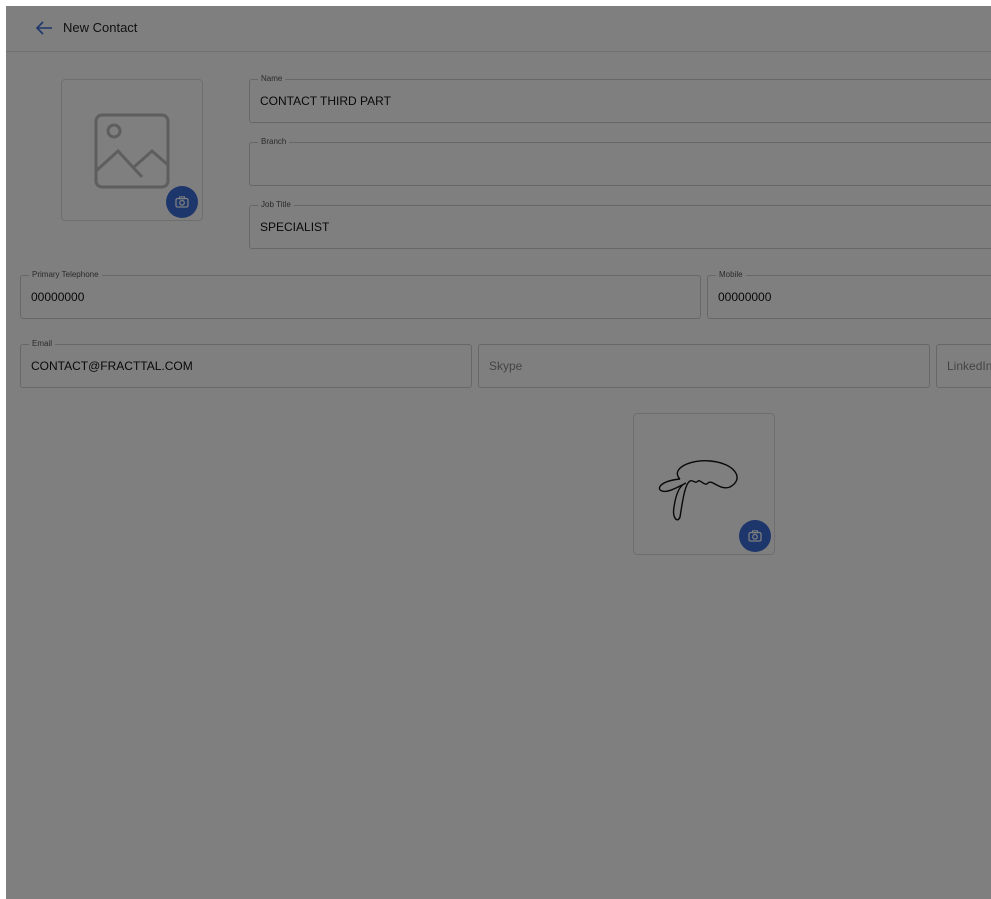 The image size is (991, 899). Describe the element at coordinates (274, 142) in the screenshot. I see `branch-label: Branch` at that location.